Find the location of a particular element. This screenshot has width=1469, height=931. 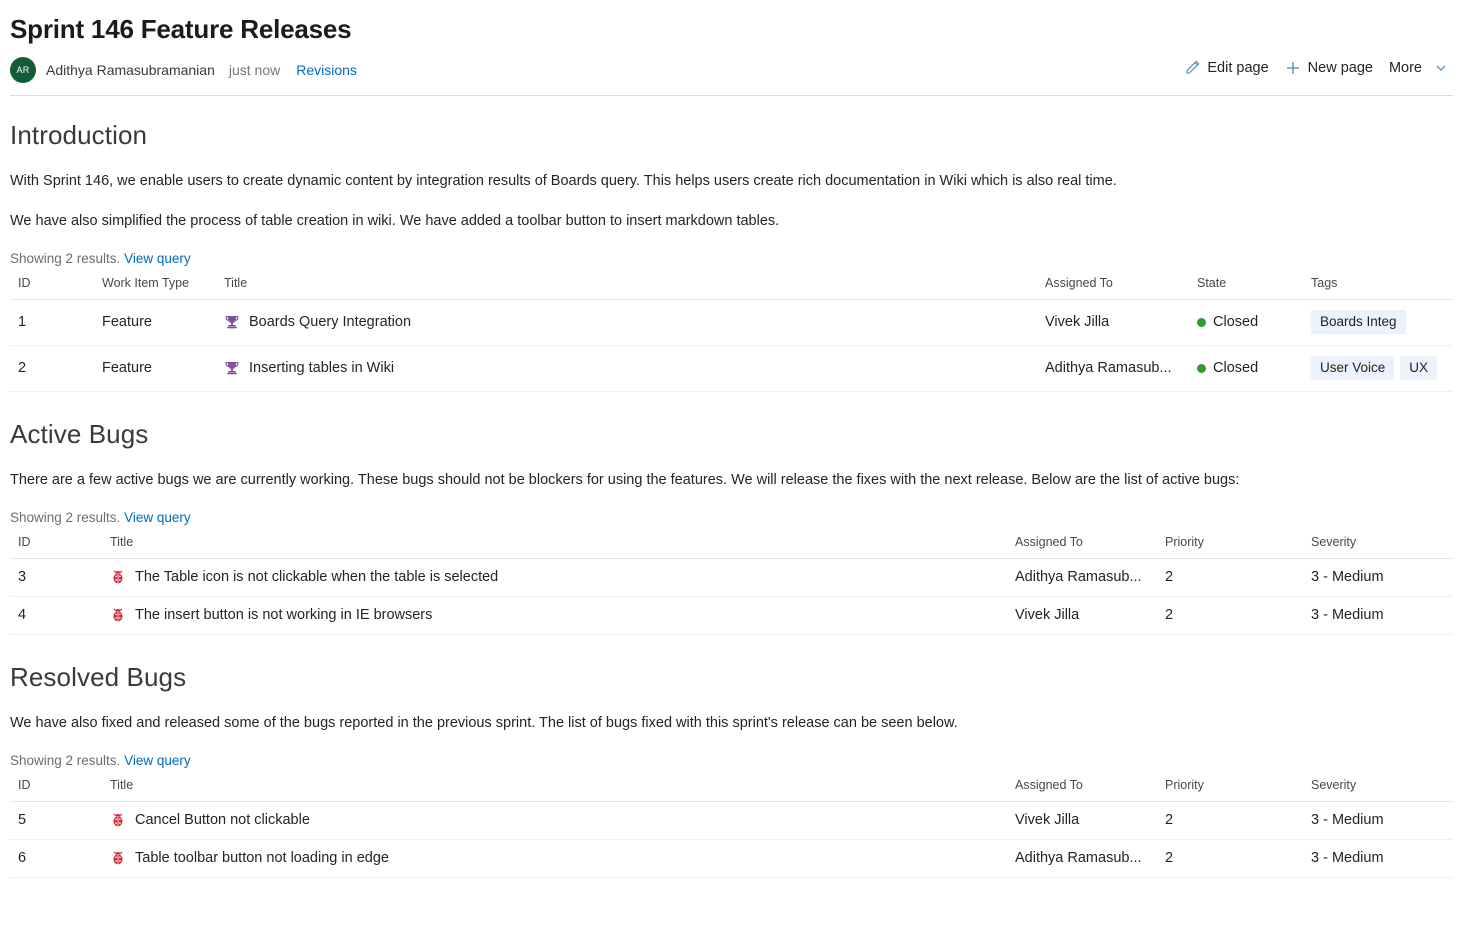

work-item-title: Boards Query Integration is located at coordinates (330, 322).